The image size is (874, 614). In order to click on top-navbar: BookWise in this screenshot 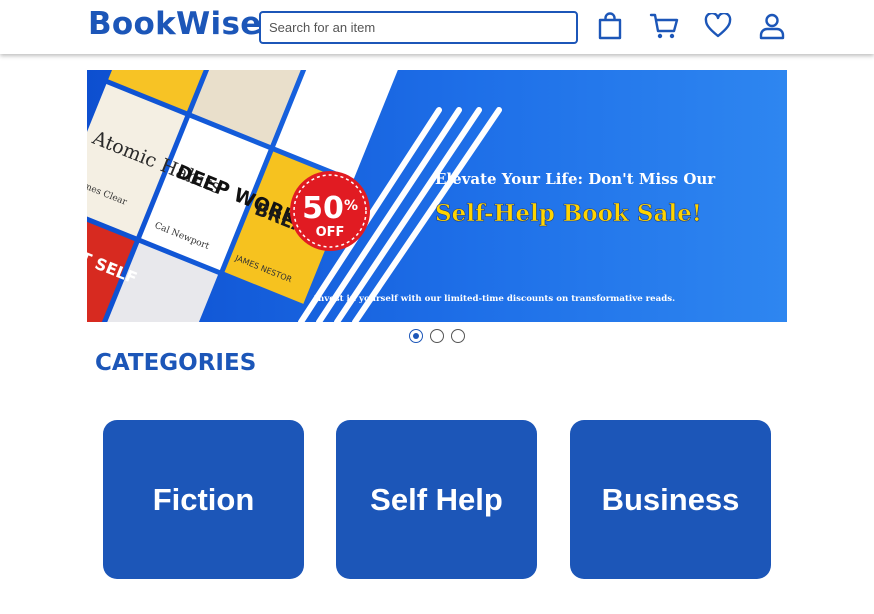, I will do `click(437, 27)`.